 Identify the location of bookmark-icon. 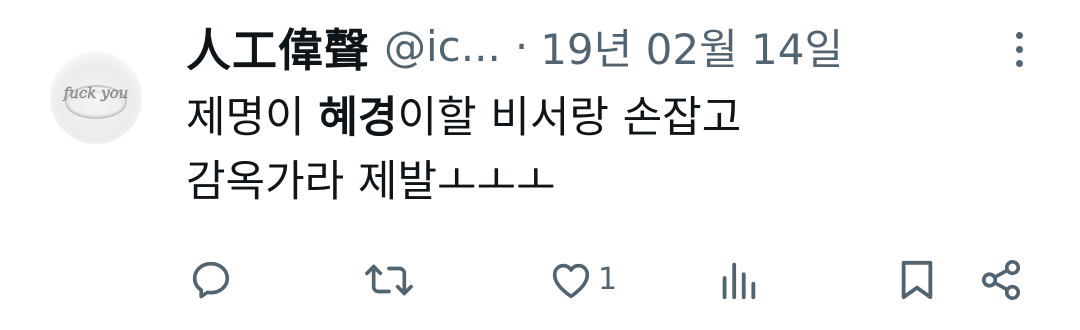
(917, 280).